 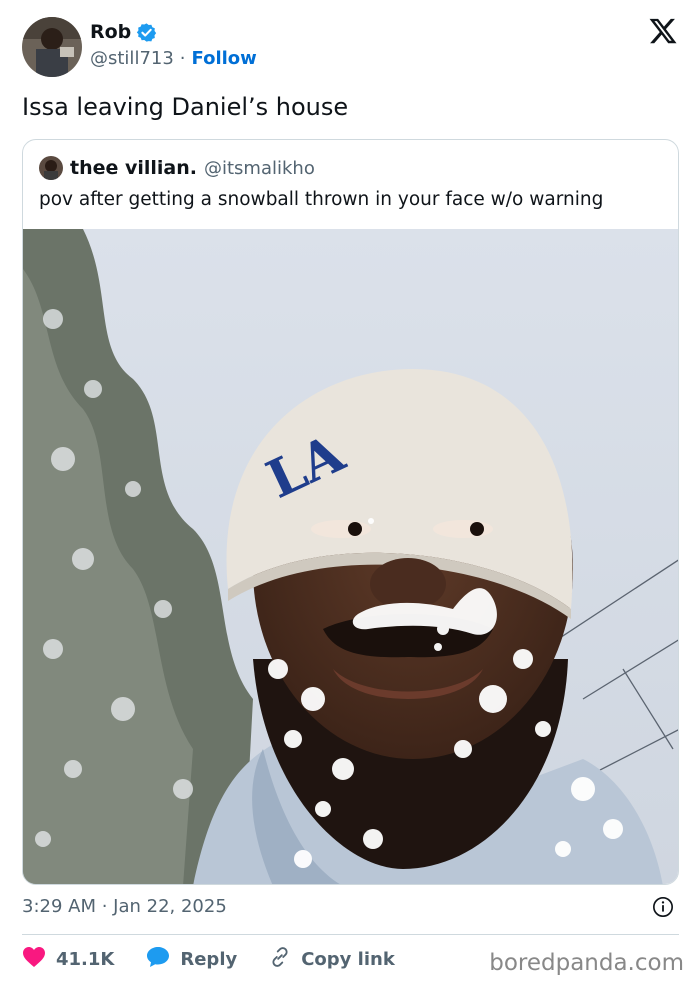 I want to click on heart-icon, so click(x=34, y=959).